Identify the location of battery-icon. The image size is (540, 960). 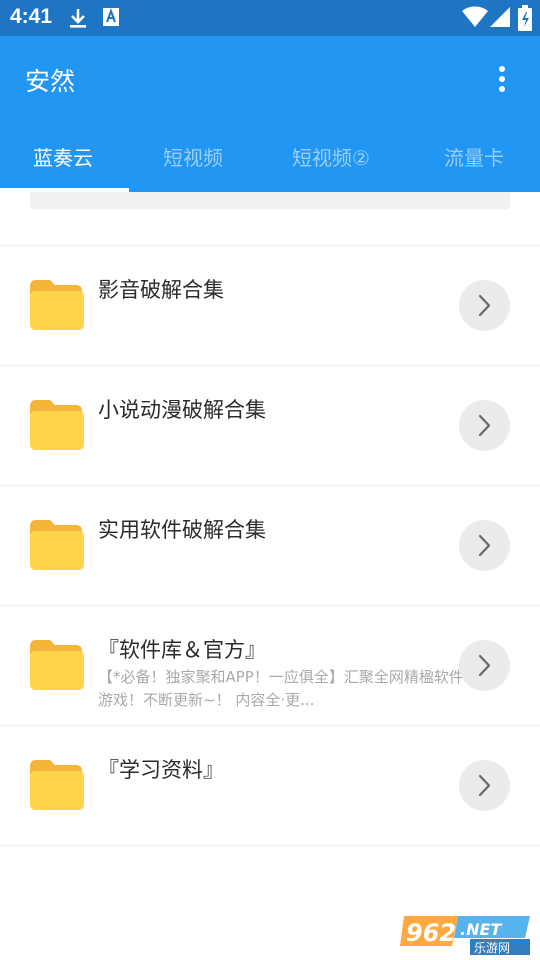
(525, 20).